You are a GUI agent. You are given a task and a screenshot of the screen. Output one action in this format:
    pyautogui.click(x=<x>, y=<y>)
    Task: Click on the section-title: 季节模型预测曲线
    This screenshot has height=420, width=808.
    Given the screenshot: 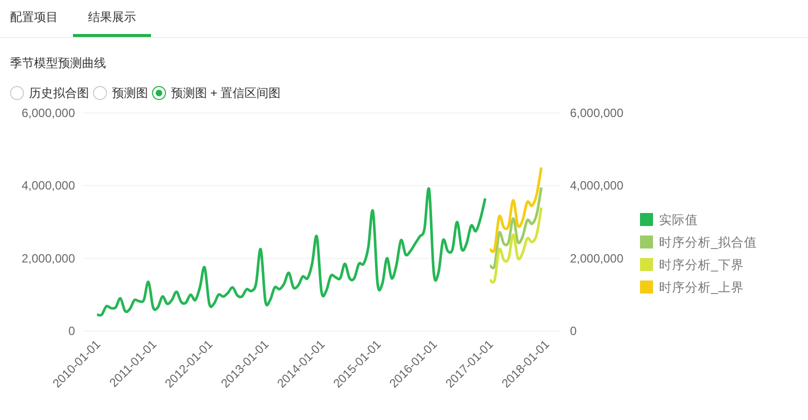 What is the action you would take?
    pyautogui.click(x=58, y=63)
    